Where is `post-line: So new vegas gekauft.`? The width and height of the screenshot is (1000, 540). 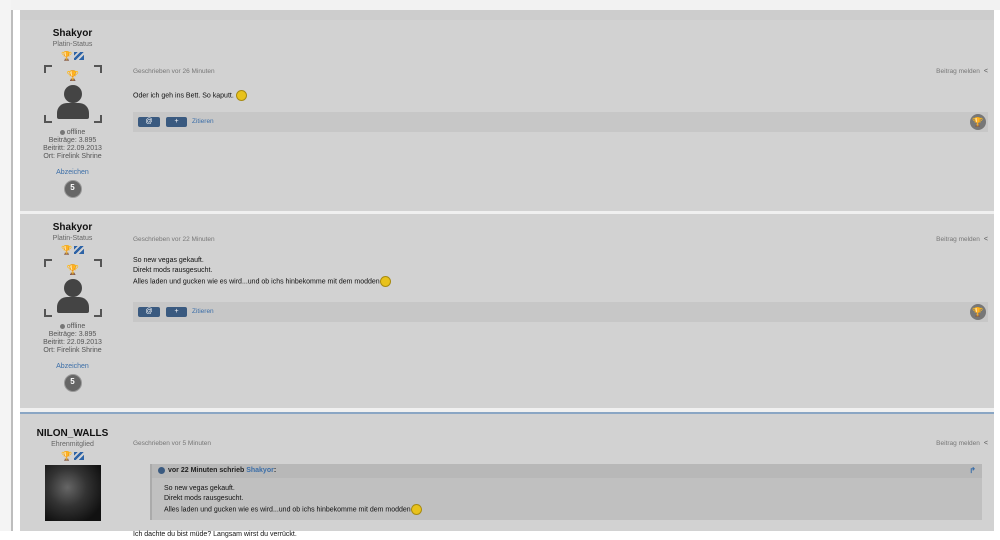 post-line: So new vegas gekauft. is located at coordinates (168, 260).